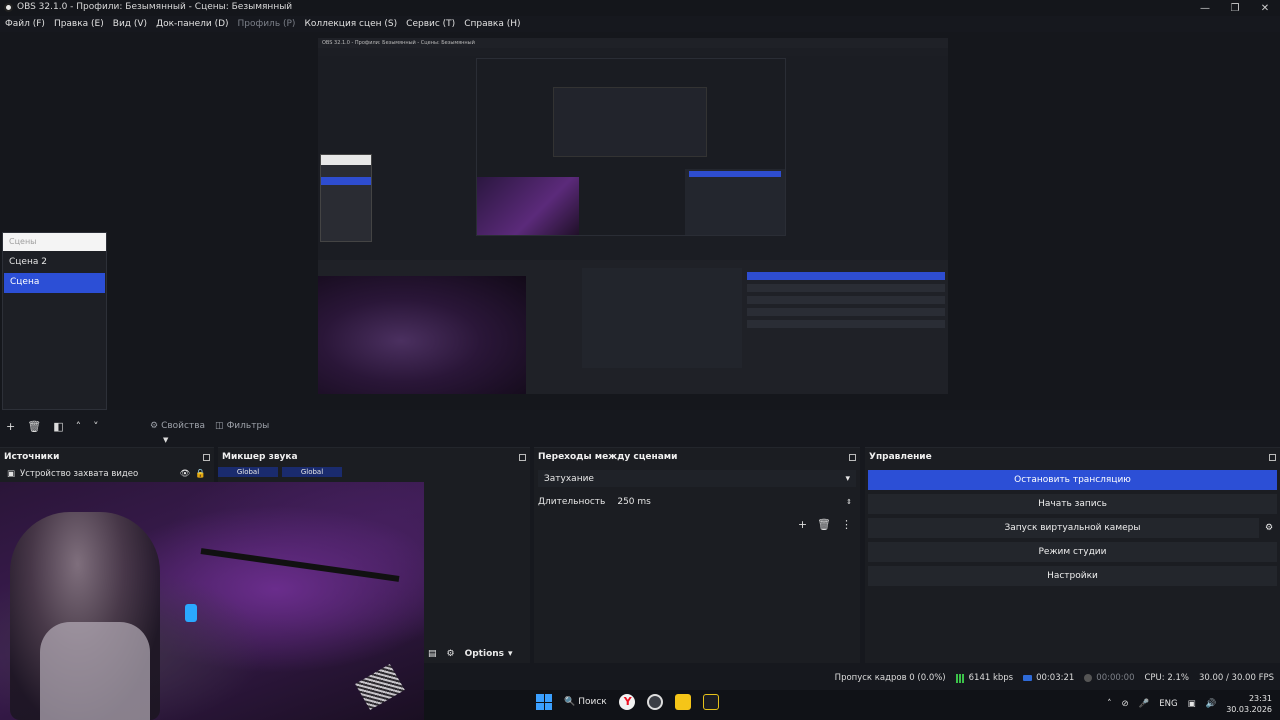 The height and width of the screenshot is (720, 1280). What do you see at coordinates (54, 321) in the screenshot?
I see `scenes-list: Сцены Сцена 2 Сцена` at bounding box center [54, 321].